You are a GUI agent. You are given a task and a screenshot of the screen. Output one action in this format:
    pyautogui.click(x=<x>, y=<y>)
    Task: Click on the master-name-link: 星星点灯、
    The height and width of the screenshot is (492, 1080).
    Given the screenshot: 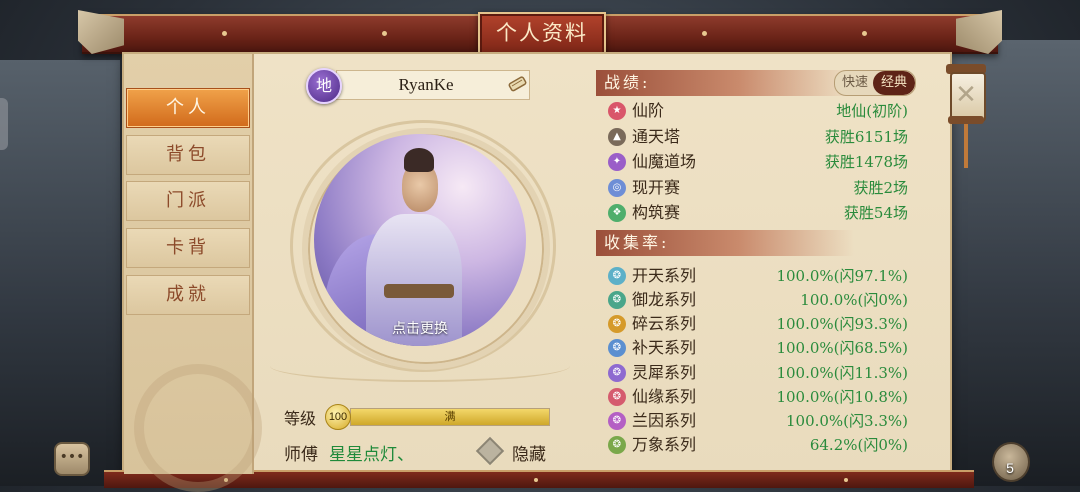 What is the action you would take?
    pyautogui.click(x=371, y=452)
    